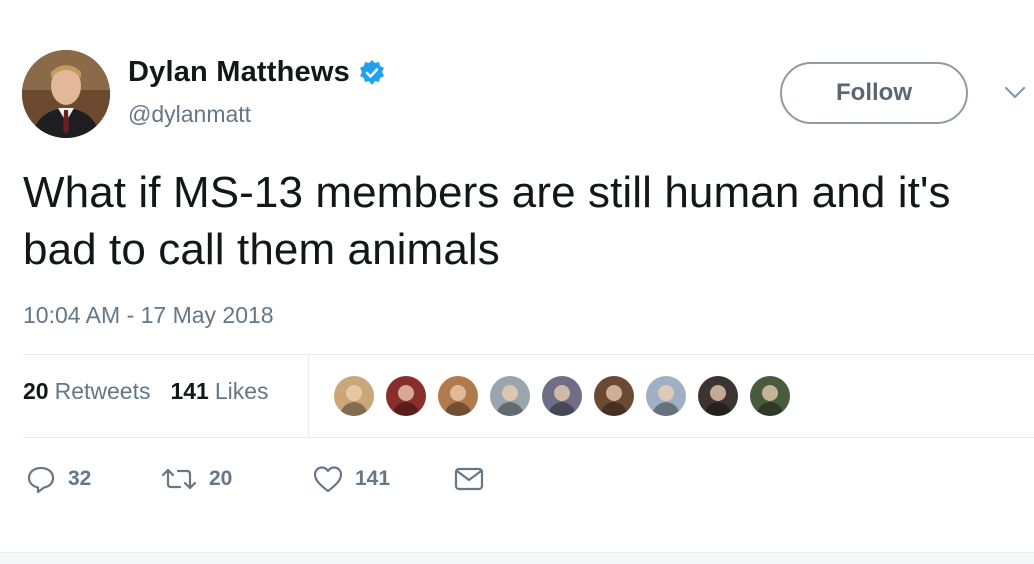 The height and width of the screenshot is (564, 1034). Describe the element at coordinates (308, 395) in the screenshot. I see `stats-separator` at that location.